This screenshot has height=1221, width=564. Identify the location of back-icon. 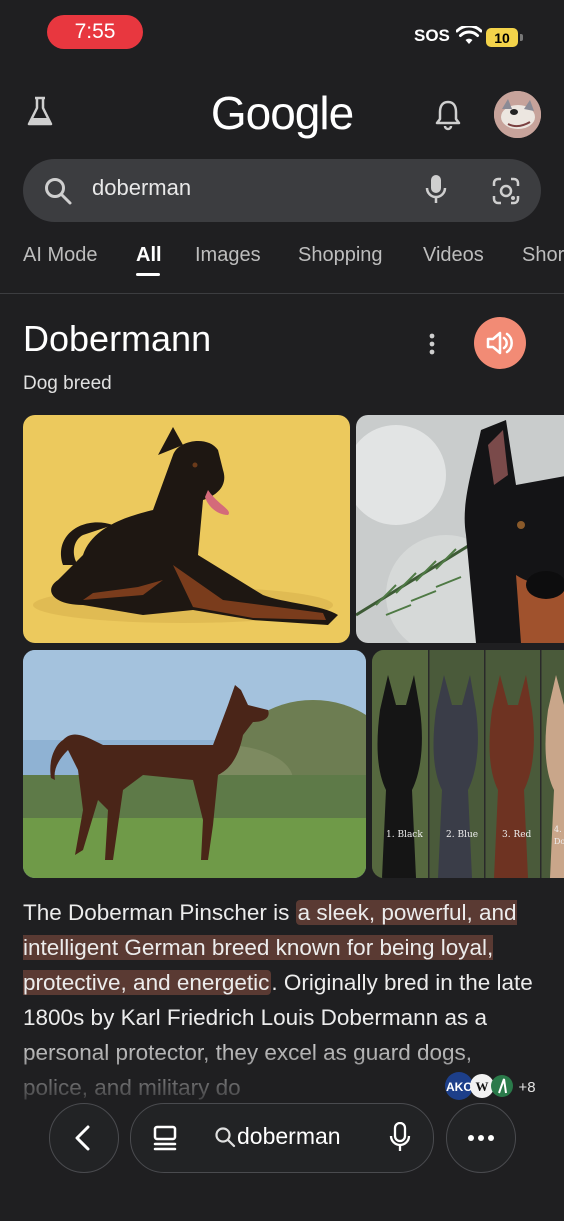
(82, 1138).